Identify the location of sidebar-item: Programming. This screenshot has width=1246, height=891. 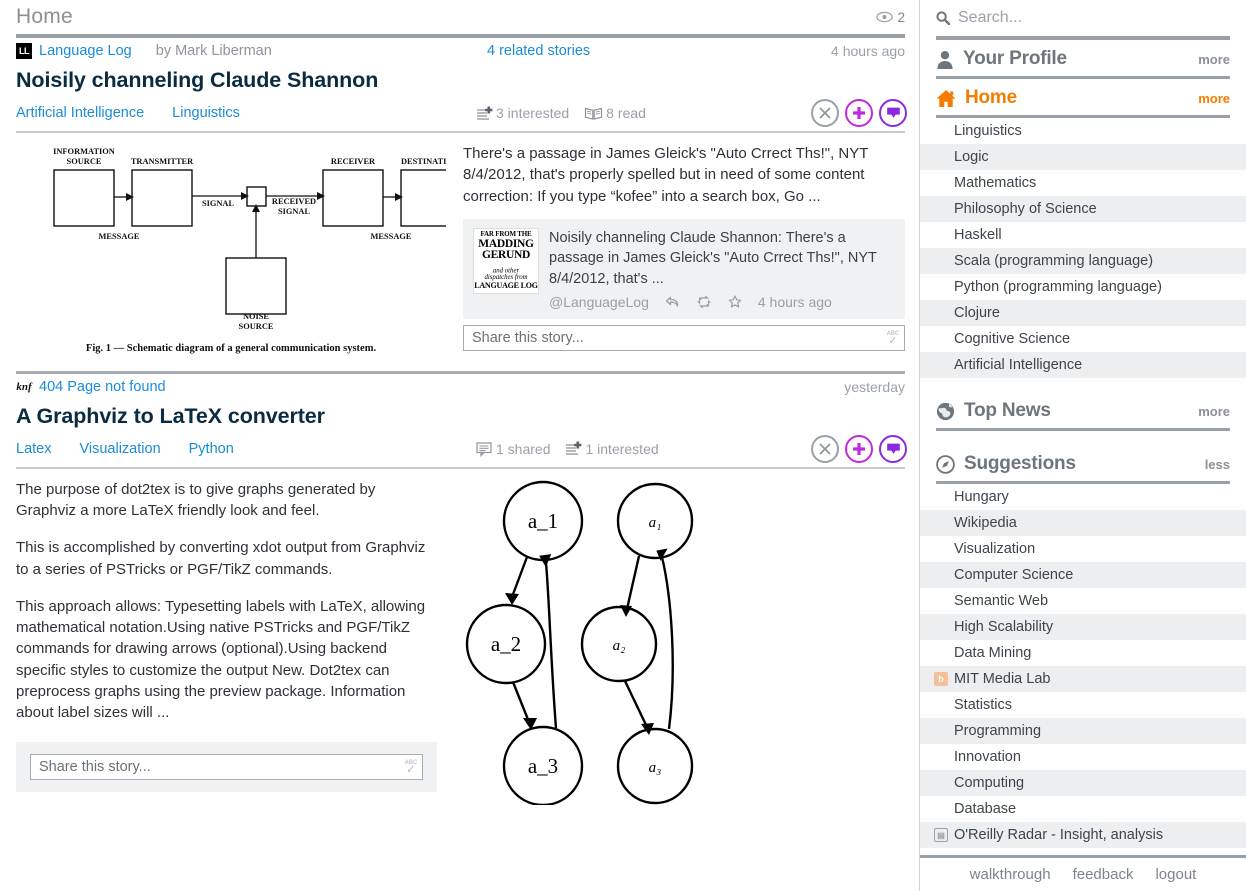
(1083, 731).